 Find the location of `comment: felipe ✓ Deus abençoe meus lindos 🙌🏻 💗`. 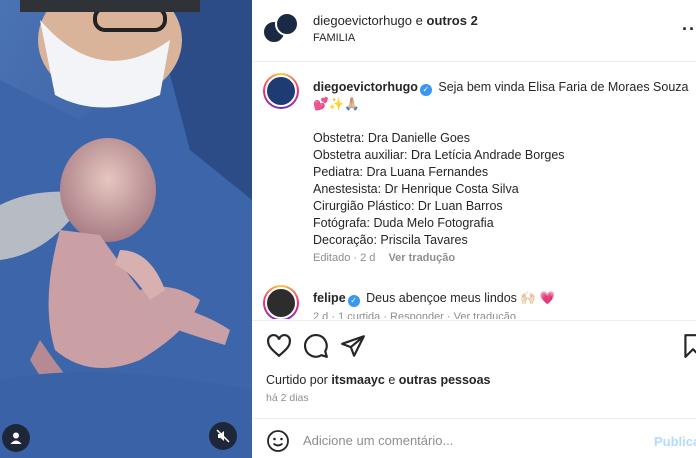

comment: felipe ✓ Deus abençoe meus lindos 🙌🏻 💗 is located at coordinates (434, 299).